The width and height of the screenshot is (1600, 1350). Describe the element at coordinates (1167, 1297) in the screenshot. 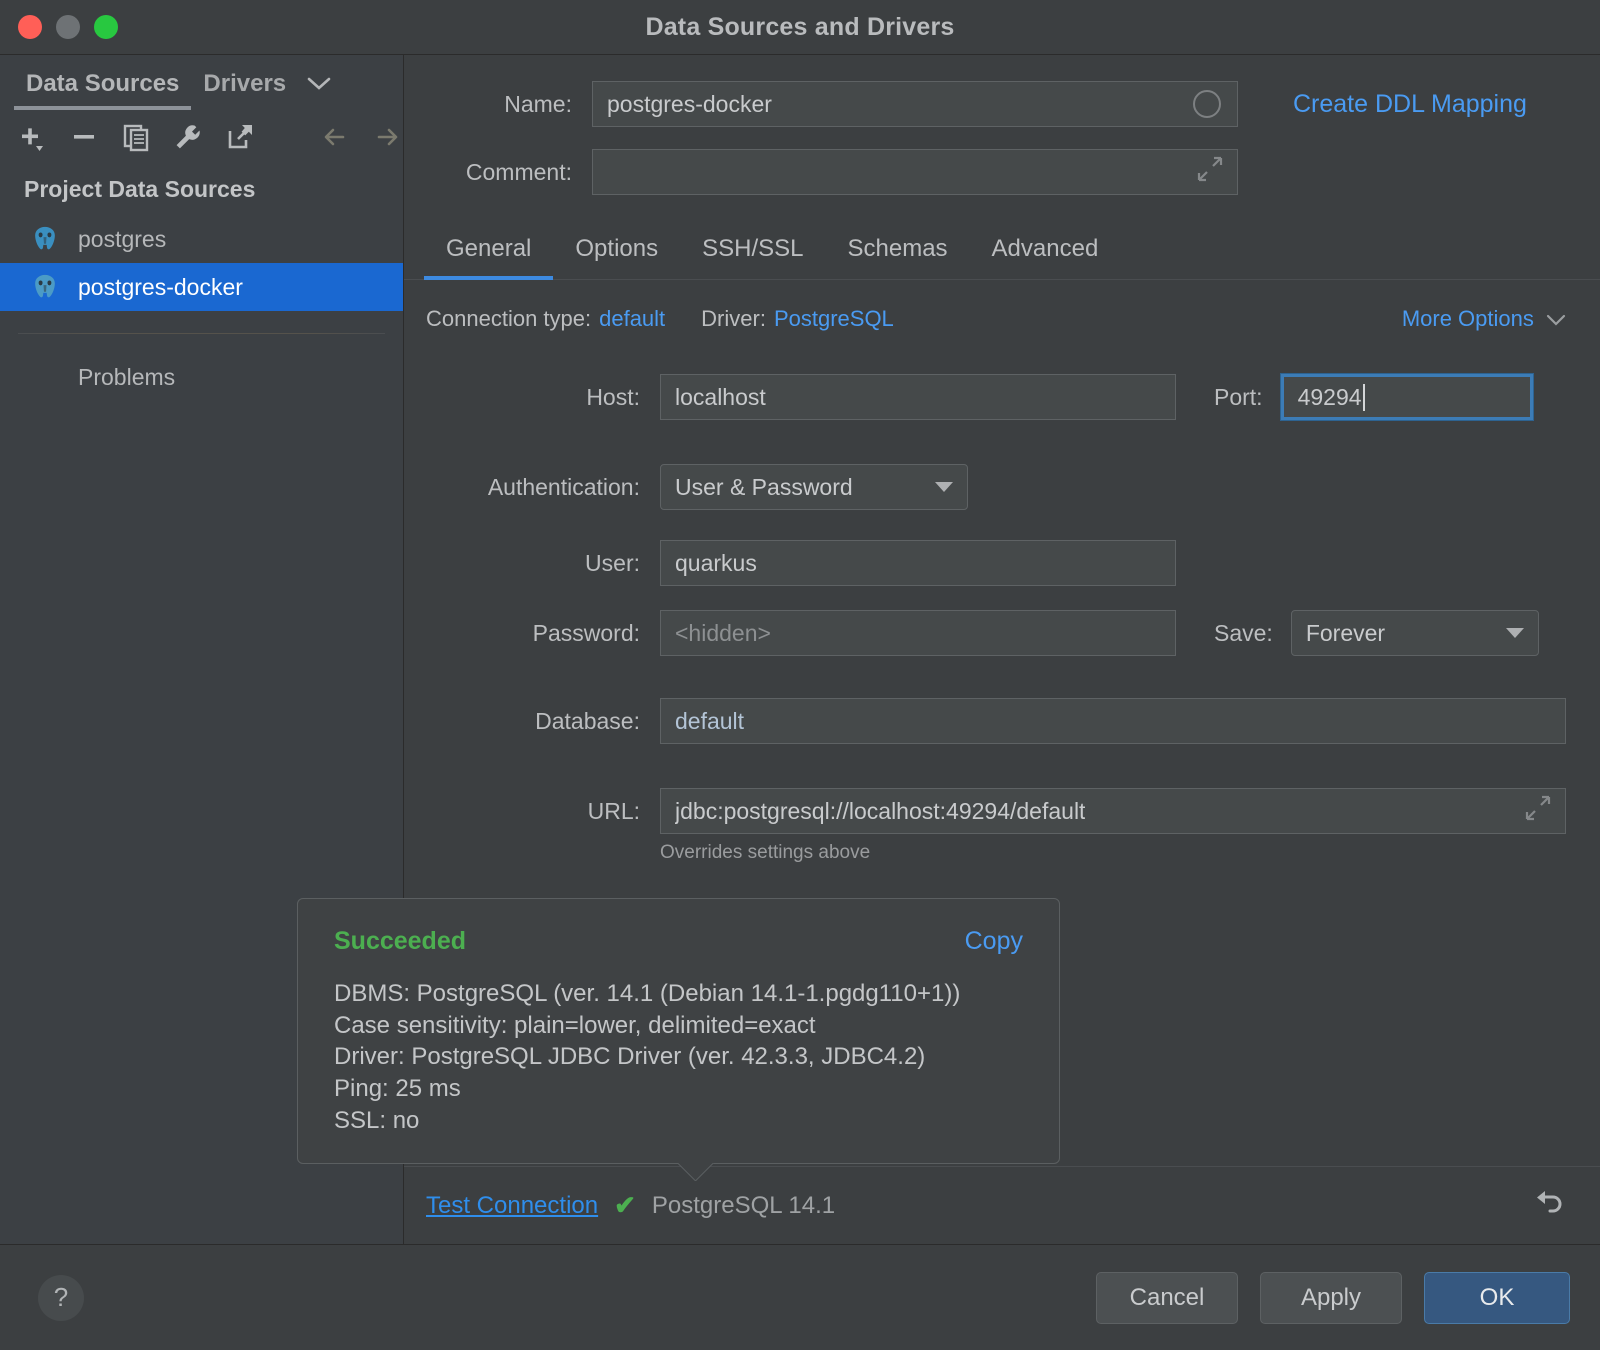

I see `cancel-button: Cancel` at that location.